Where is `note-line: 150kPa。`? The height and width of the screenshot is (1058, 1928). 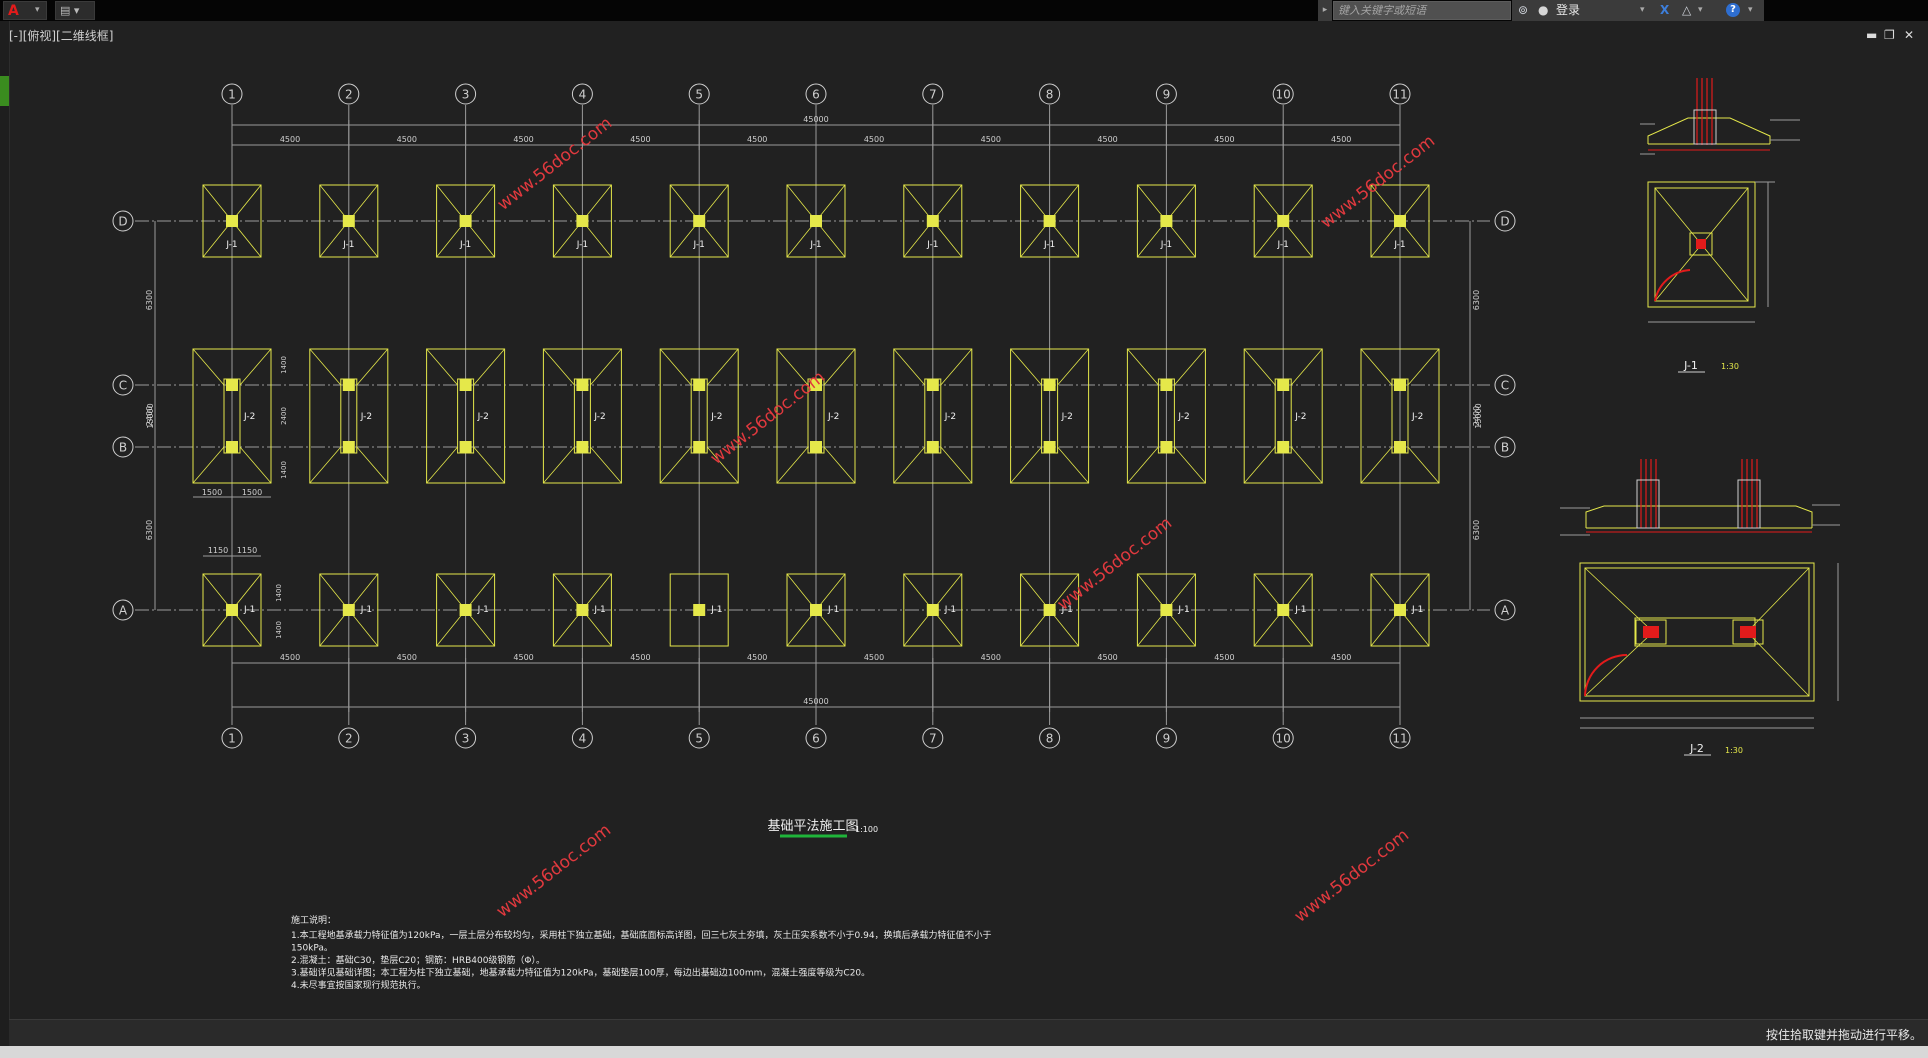
note-line: 150kPa。 is located at coordinates (312, 949).